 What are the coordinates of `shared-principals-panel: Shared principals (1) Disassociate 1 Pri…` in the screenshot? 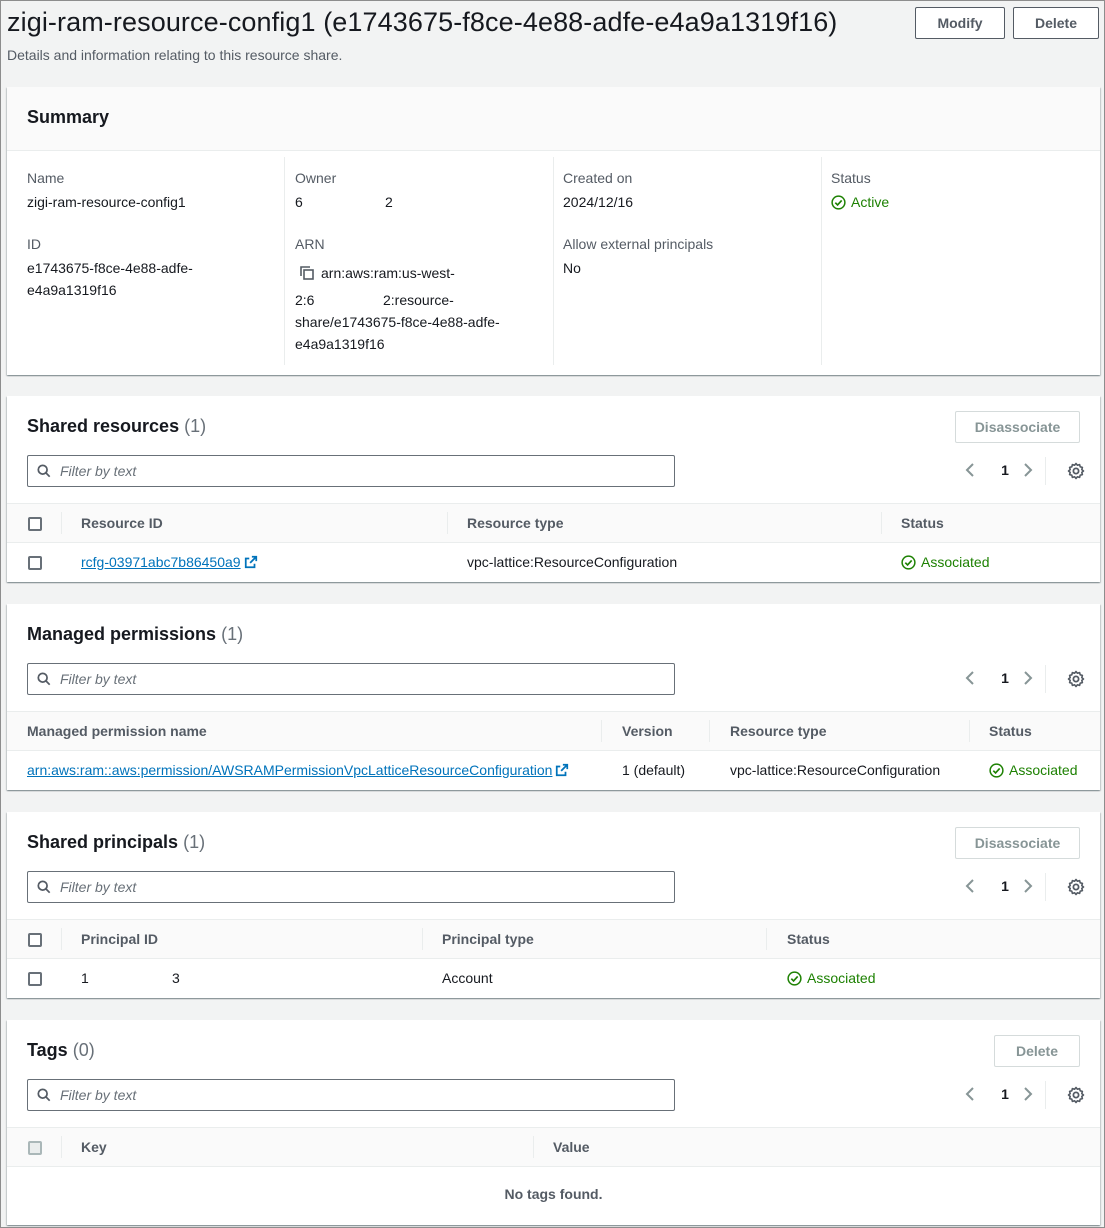 It's located at (553, 905).